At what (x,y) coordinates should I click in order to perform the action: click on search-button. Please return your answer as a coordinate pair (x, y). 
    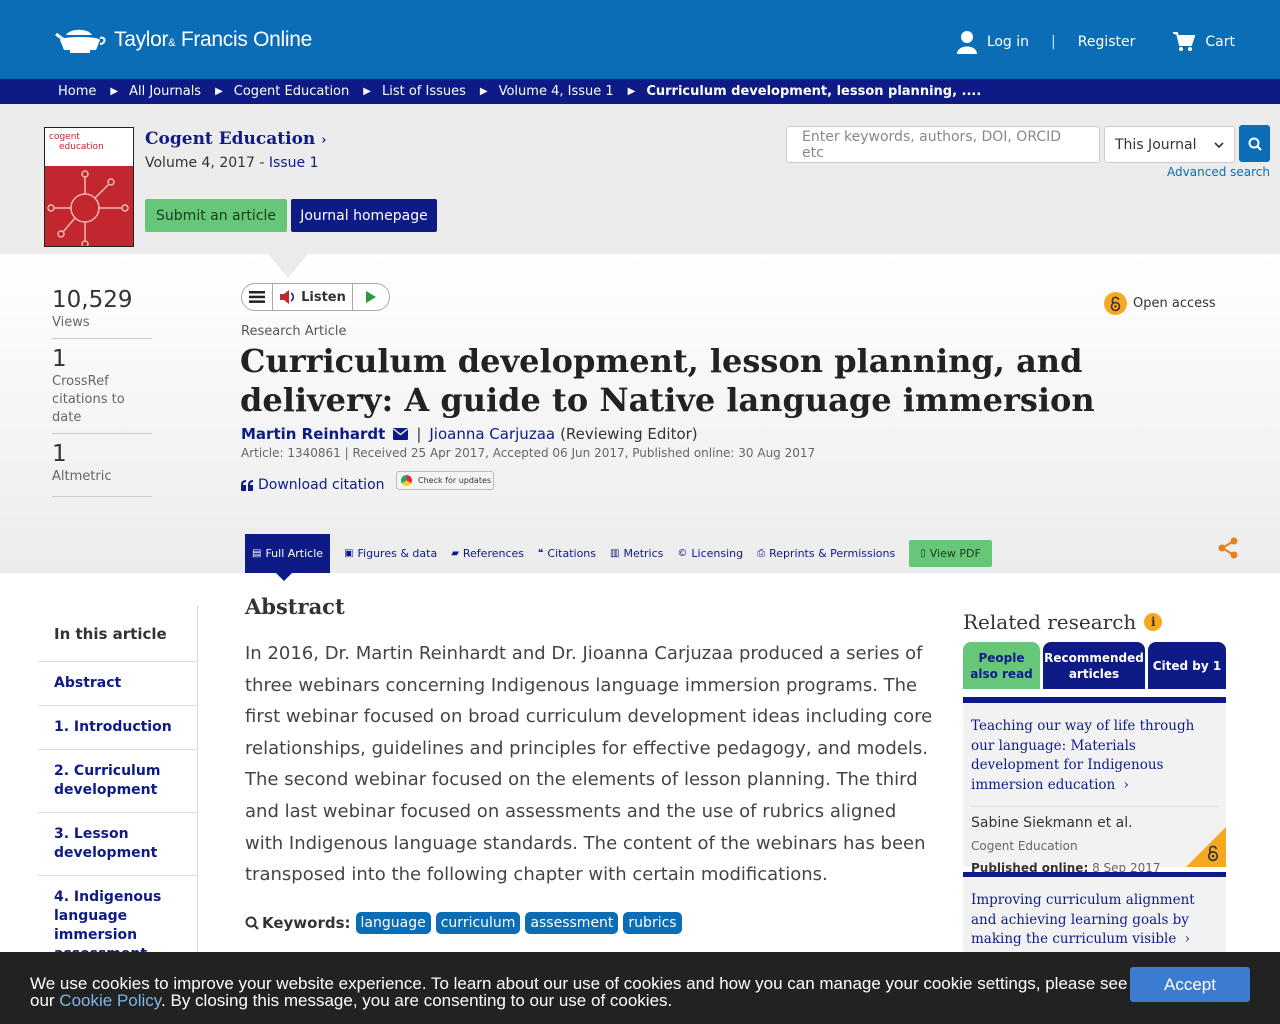
    Looking at the image, I should click on (1254, 143).